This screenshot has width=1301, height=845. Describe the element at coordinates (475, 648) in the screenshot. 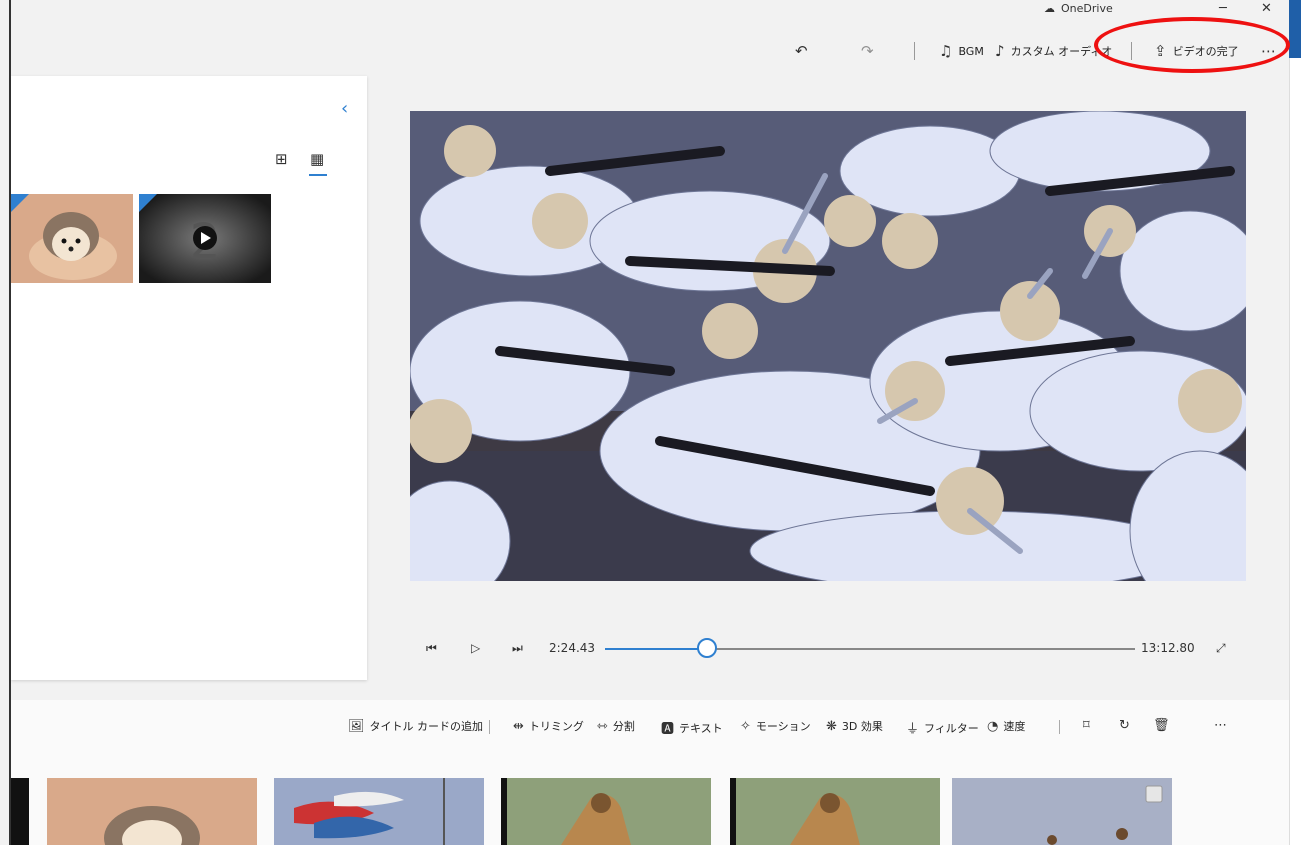

I see `play-icon: ▷` at that location.